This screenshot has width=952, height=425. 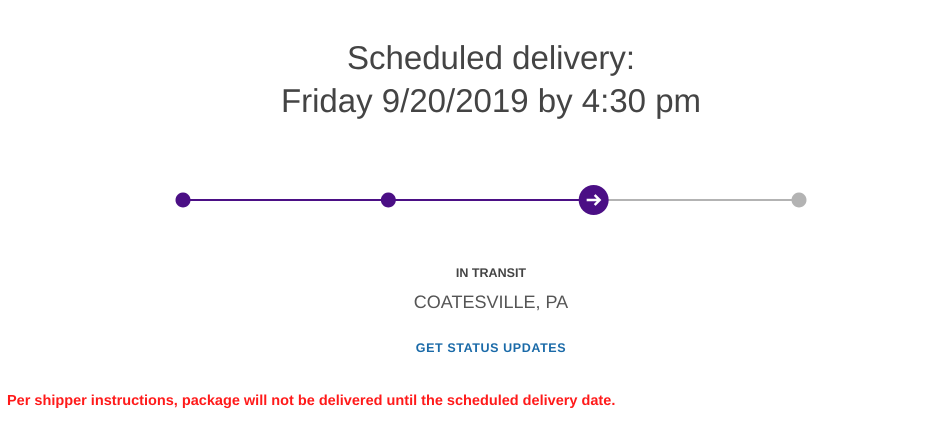 What do you see at coordinates (491, 101) in the screenshot?
I see `delivery-date: Friday 9/20/2019 by 4:30 pm` at bounding box center [491, 101].